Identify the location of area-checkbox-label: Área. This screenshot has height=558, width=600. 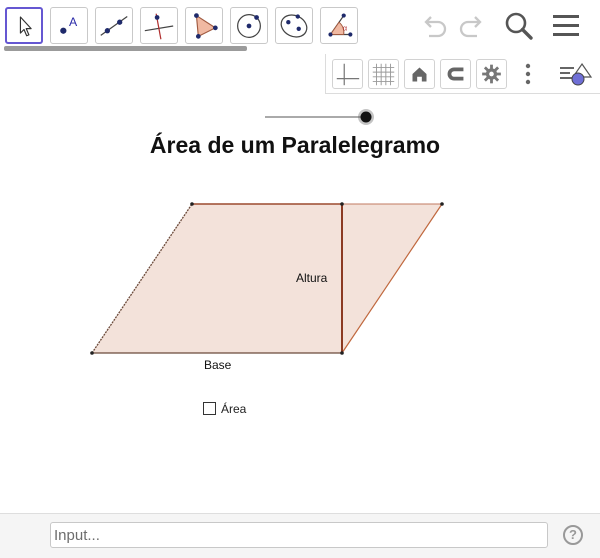
(233, 409).